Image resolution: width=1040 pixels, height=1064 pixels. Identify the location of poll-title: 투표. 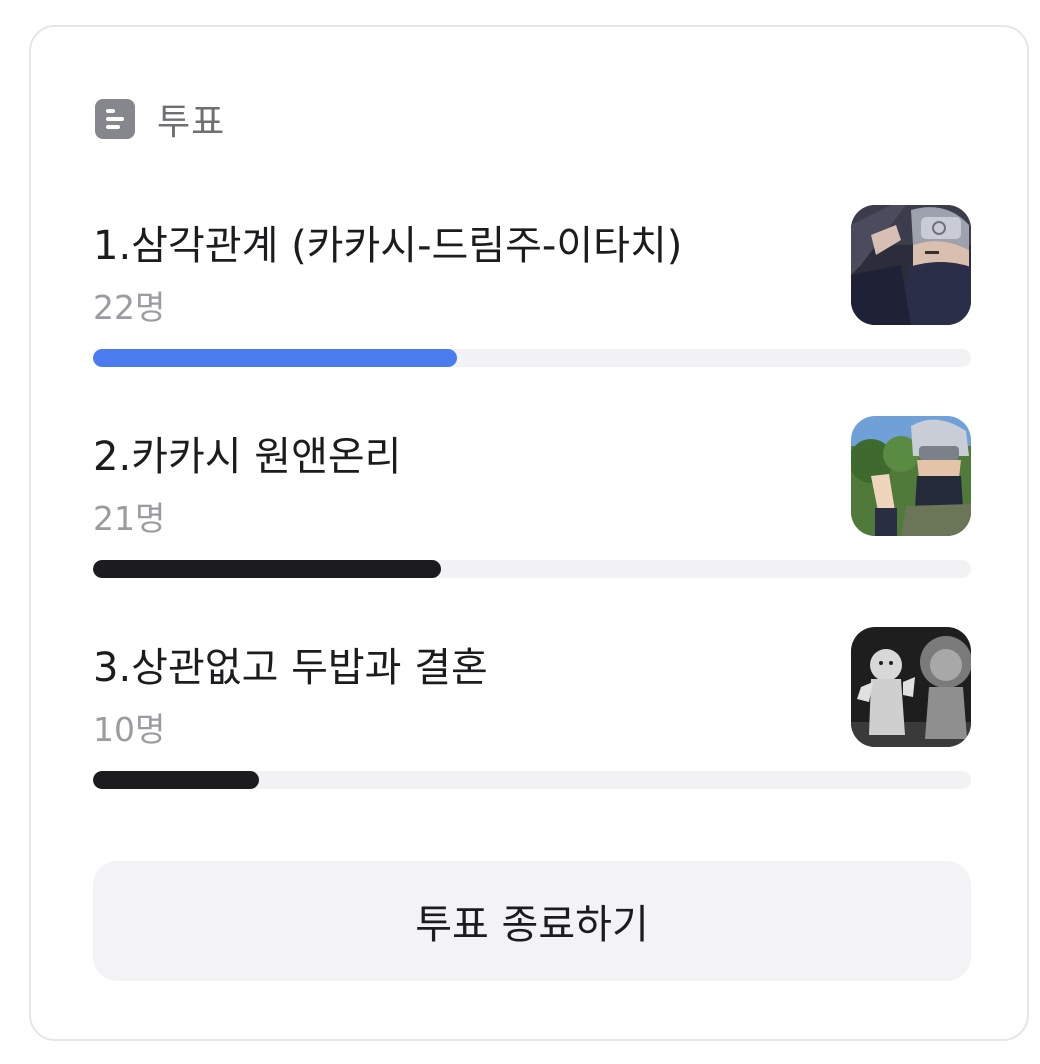
(191, 122).